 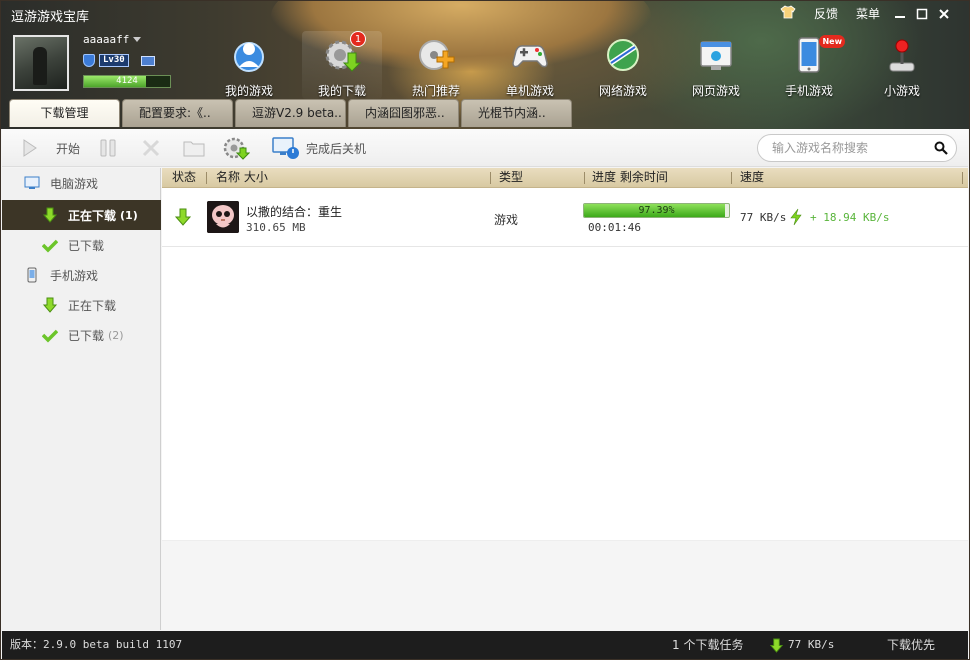 What do you see at coordinates (51, 148) in the screenshot?
I see `start-button: 开始` at bounding box center [51, 148].